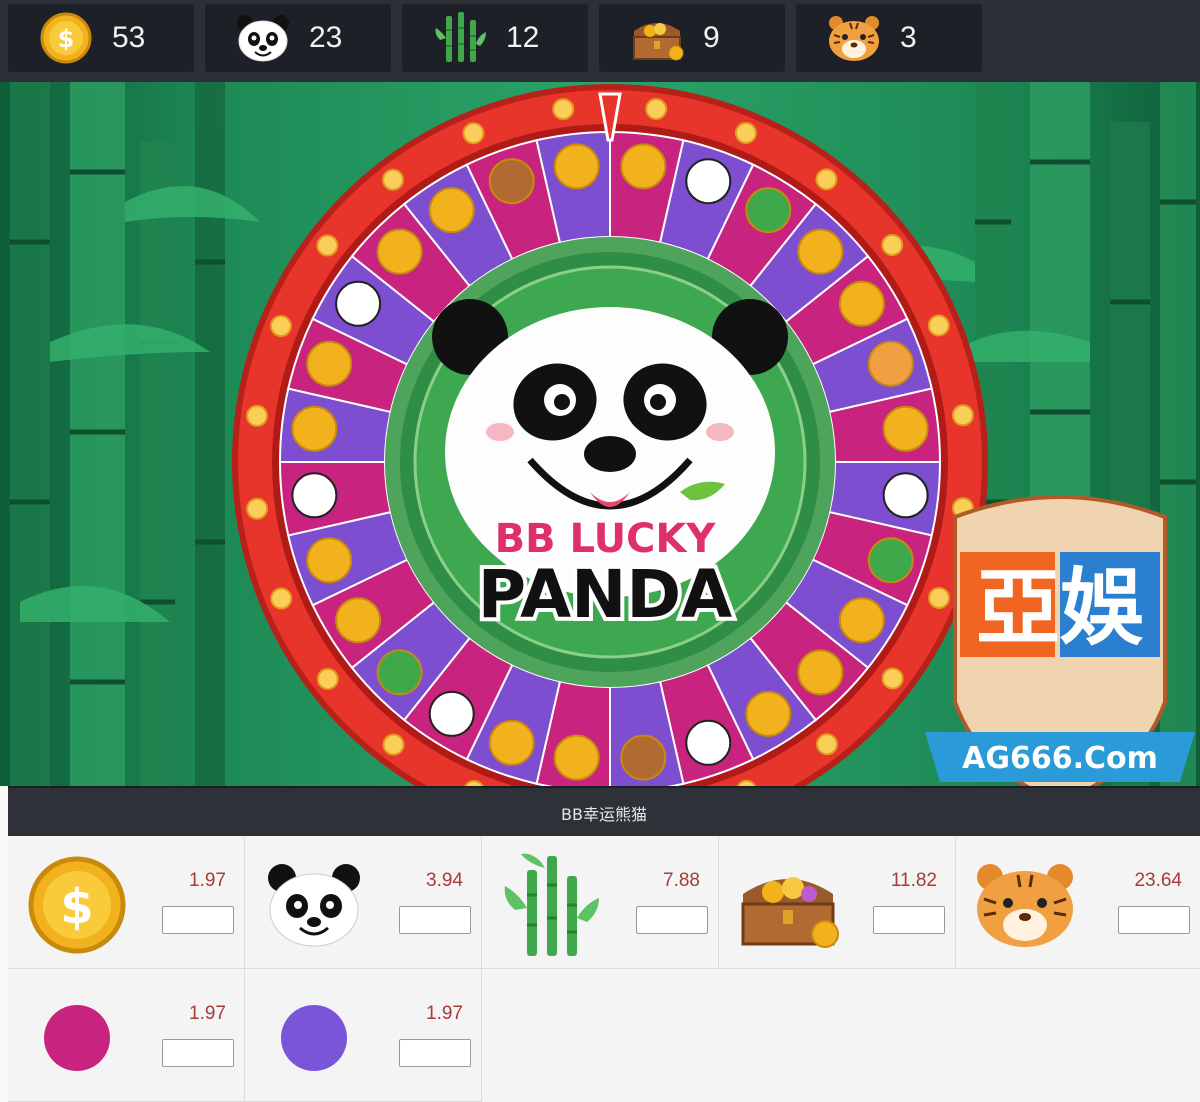 The height and width of the screenshot is (1102, 1200). I want to click on stat-tigers: 3, so click(889, 38).